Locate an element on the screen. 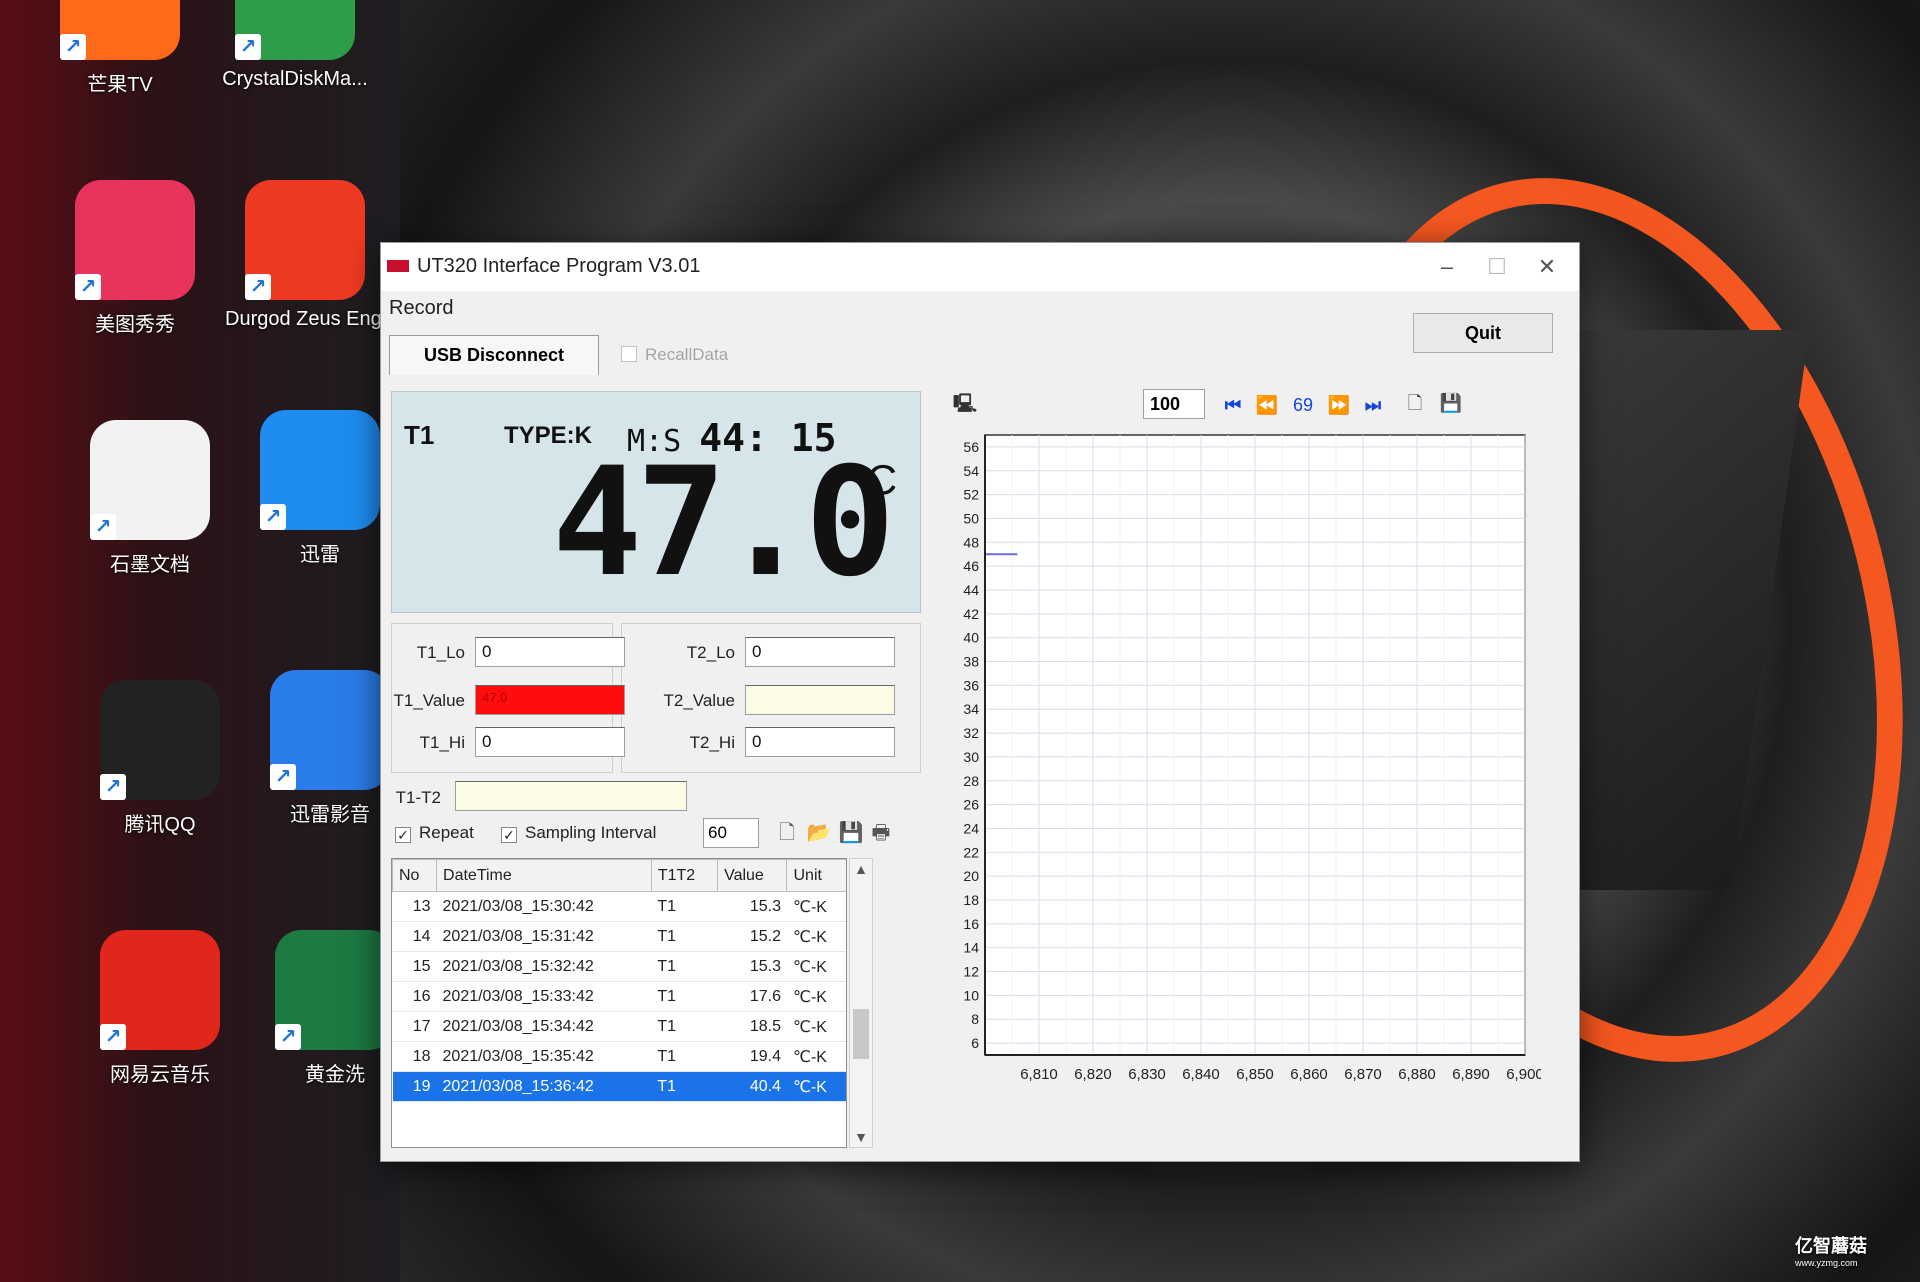  menu-record: Record is located at coordinates (421, 308).